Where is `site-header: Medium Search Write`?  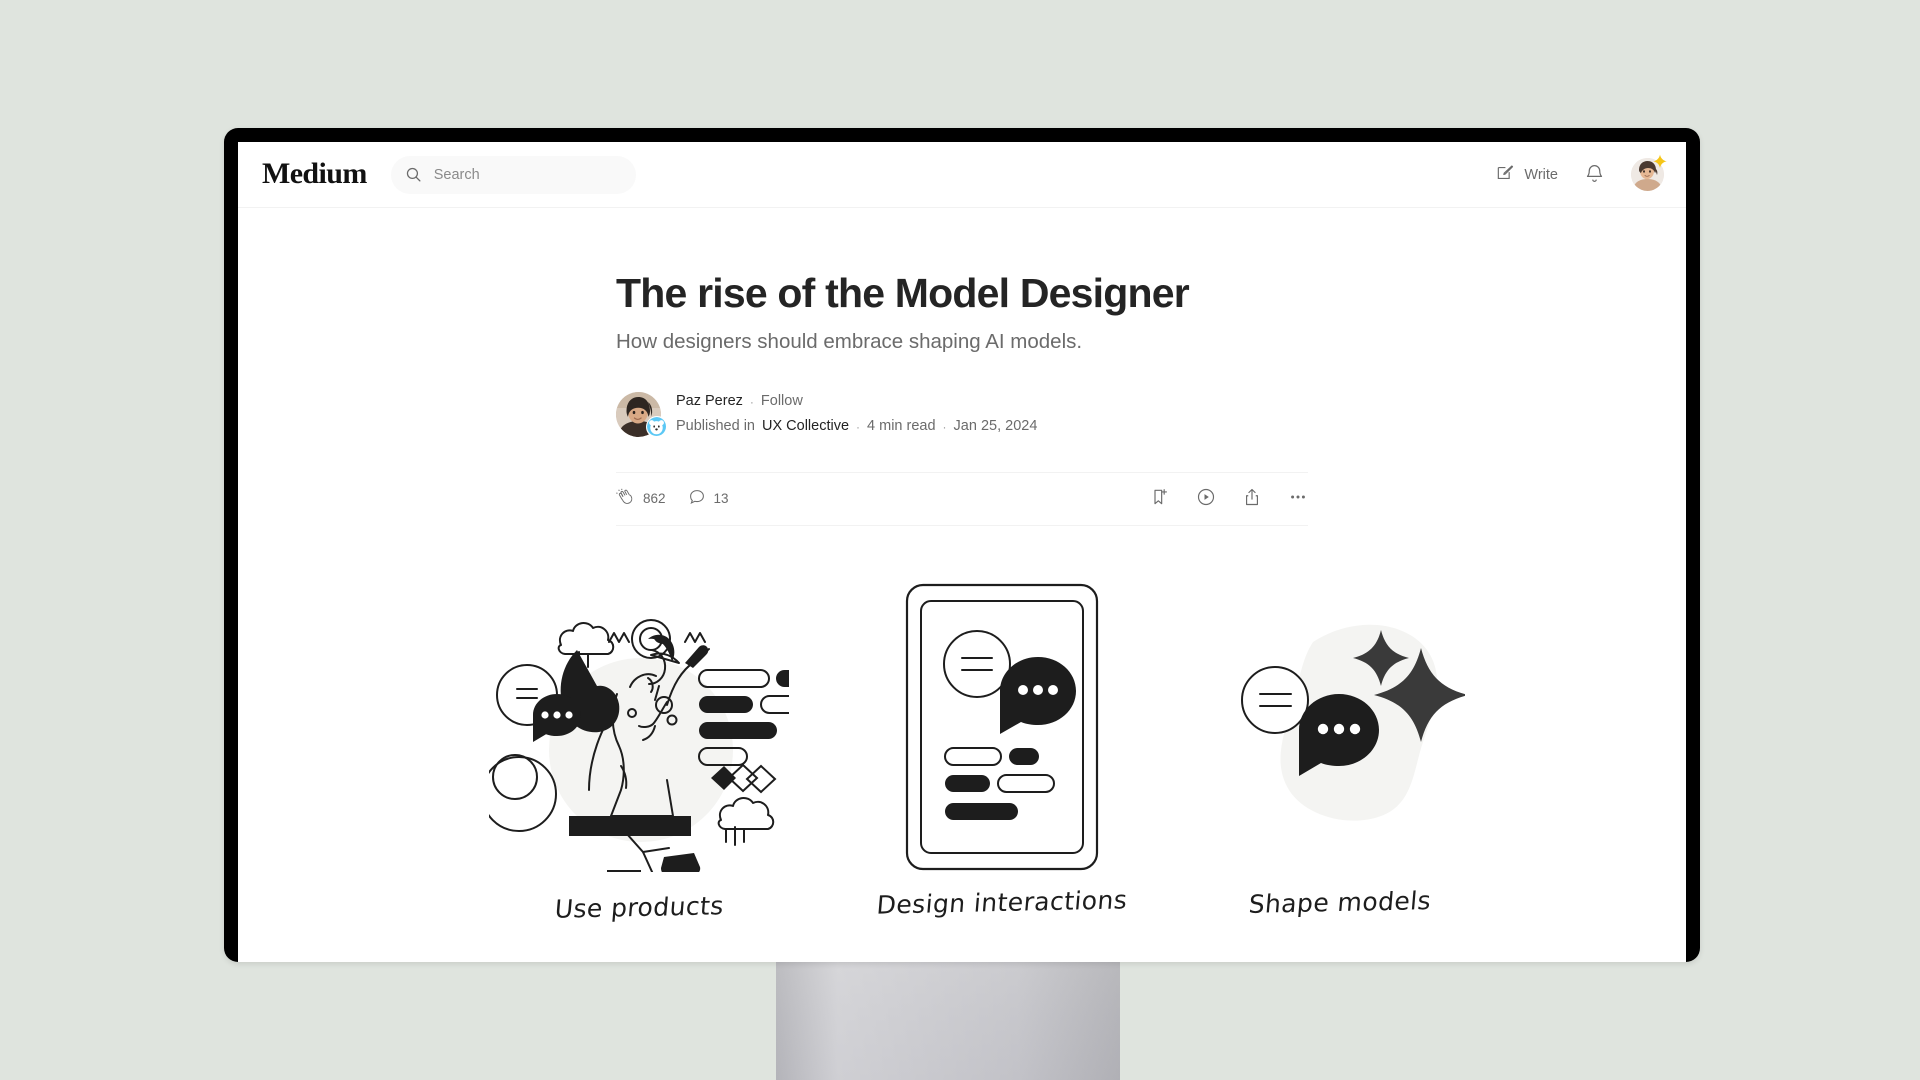
site-header: Medium Search Write is located at coordinates (962, 175).